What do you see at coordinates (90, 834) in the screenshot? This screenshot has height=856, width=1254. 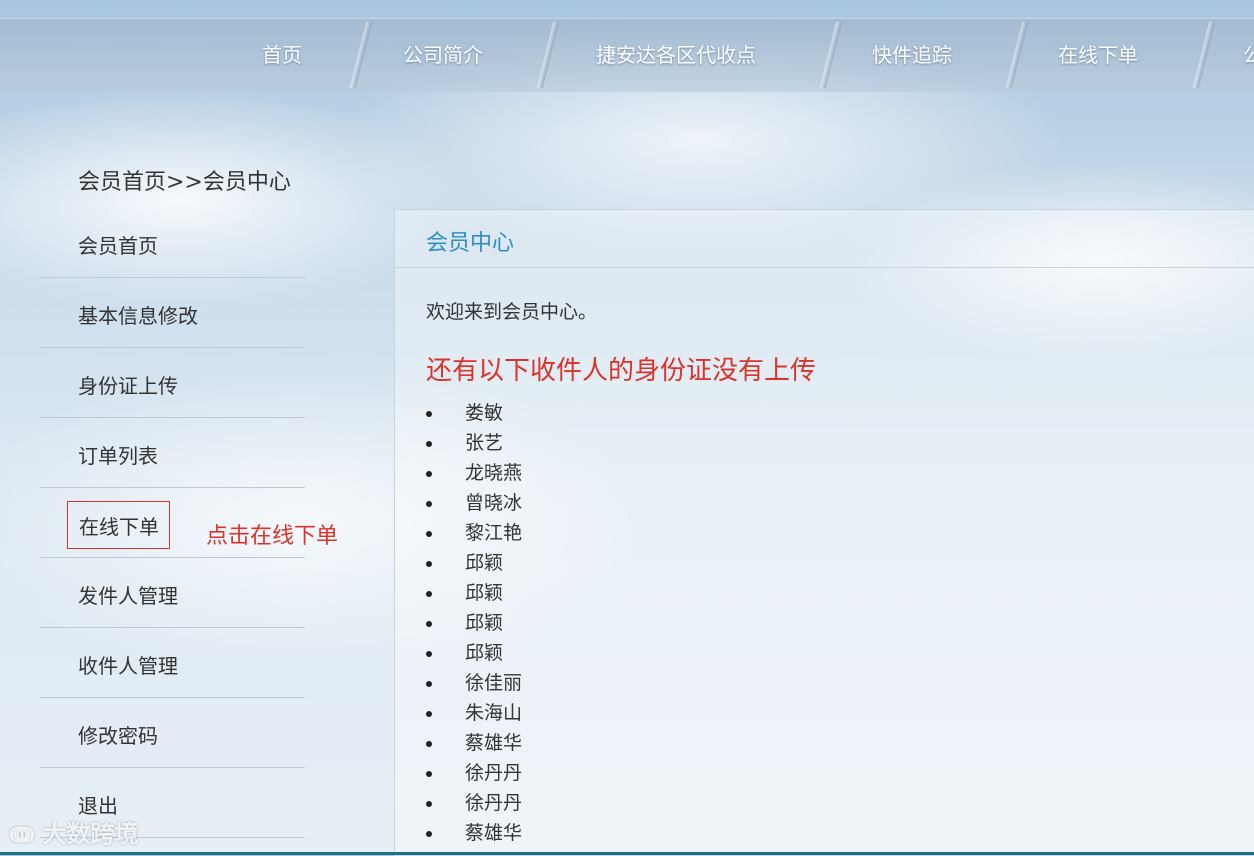 I see `watermark-text: 大数跨境` at bounding box center [90, 834].